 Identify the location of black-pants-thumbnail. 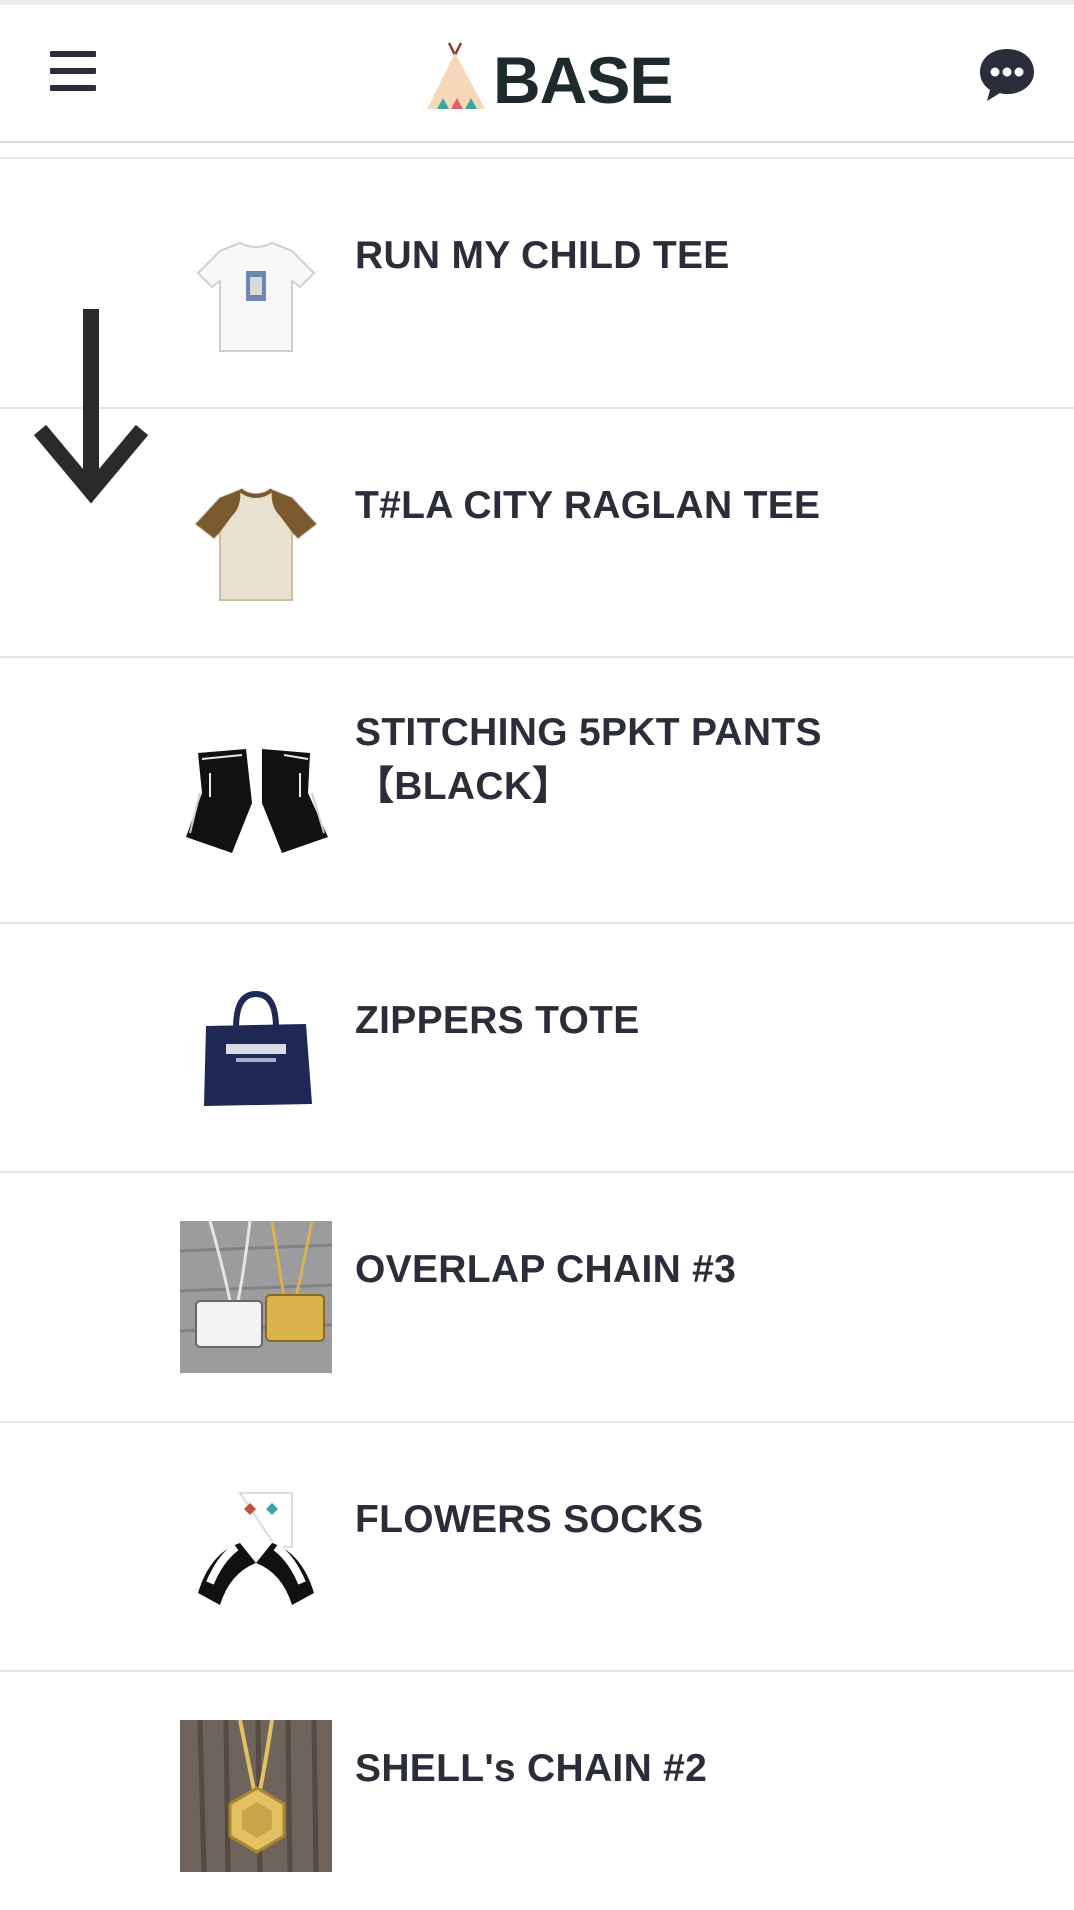
(256, 809).